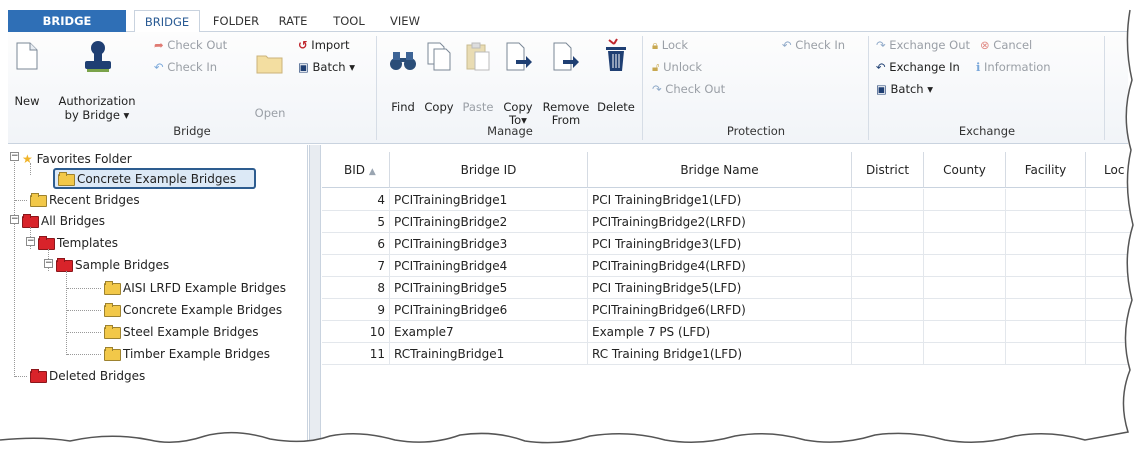 Image resolution: width=1141 pixels, height=452 pixels. I want to click on tab-folder: FOLDER, so click(236, 21).